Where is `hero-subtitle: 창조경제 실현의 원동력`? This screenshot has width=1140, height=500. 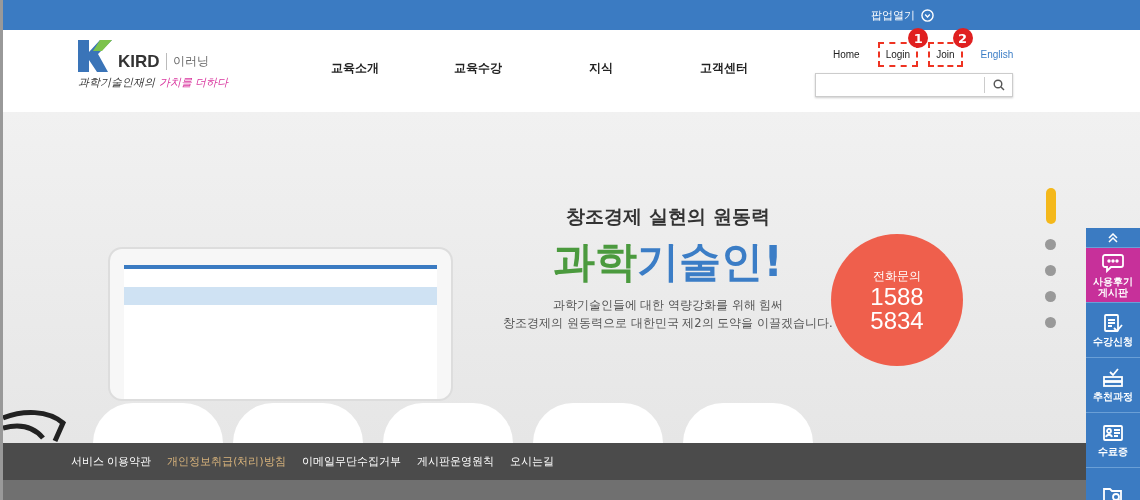 hero-subtitle: 창조경제 실현의 원동력 is located at coordinates (668, 216).